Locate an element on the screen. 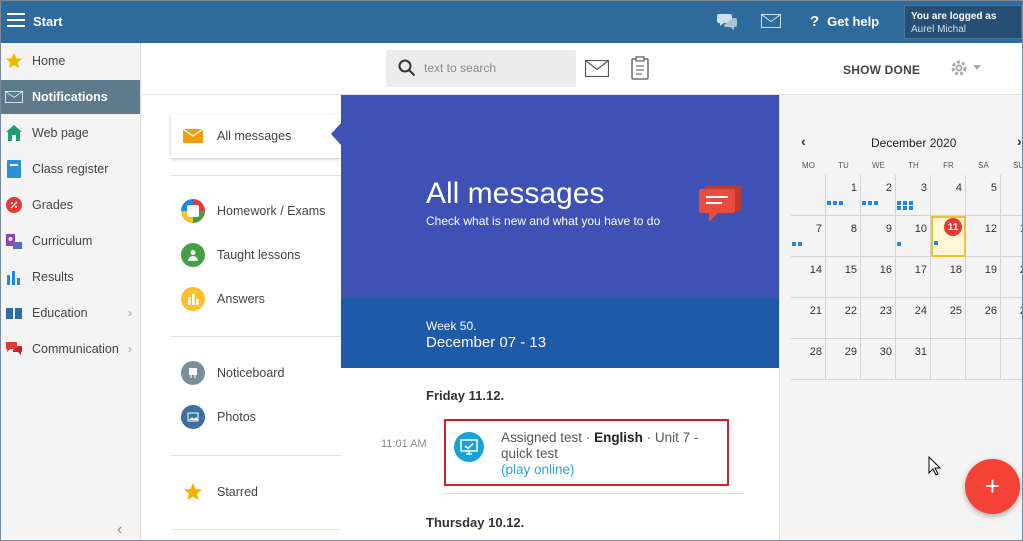 This screenshot has height=541, width=1023. envelope-icon is located at coordinates (193, 136).